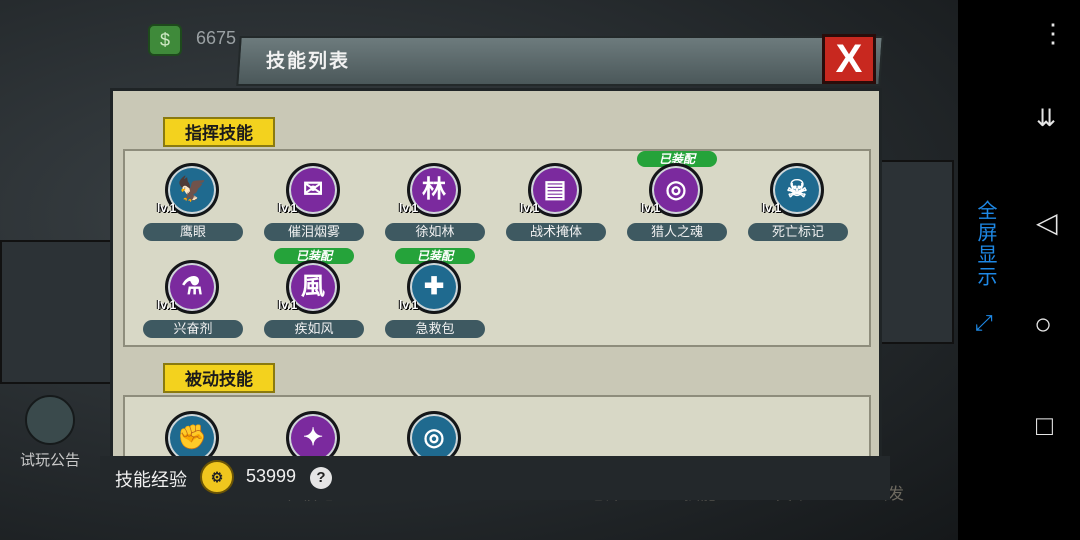 Image resolution: width=1080 pixels, height=540 pixels. What do you see at coordinates (798, 203) in the screenshot?
I see `skill-tile: ☠ lv.1 死亡标记` at bounding box center [798, 203].